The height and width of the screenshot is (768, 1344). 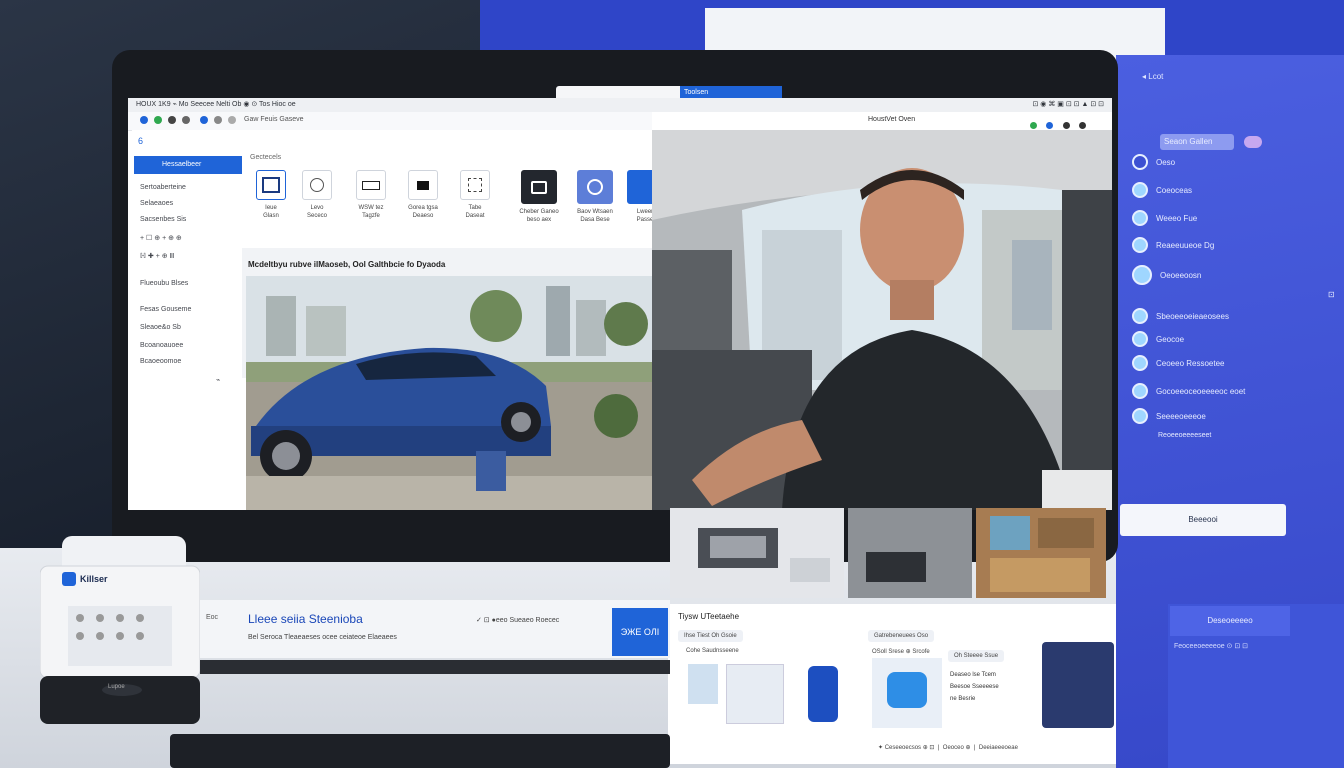 I want to click on globe-icon, so click(x=1142, y=275).